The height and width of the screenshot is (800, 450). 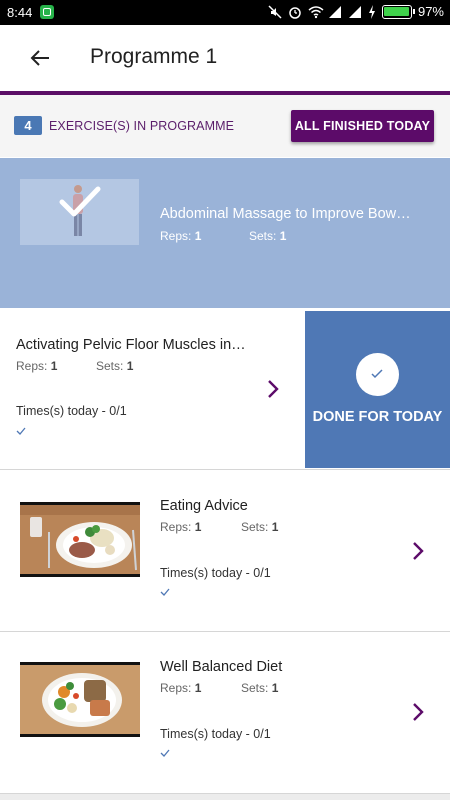 I want to click on list-end-strip, so click(x=225, y=797).